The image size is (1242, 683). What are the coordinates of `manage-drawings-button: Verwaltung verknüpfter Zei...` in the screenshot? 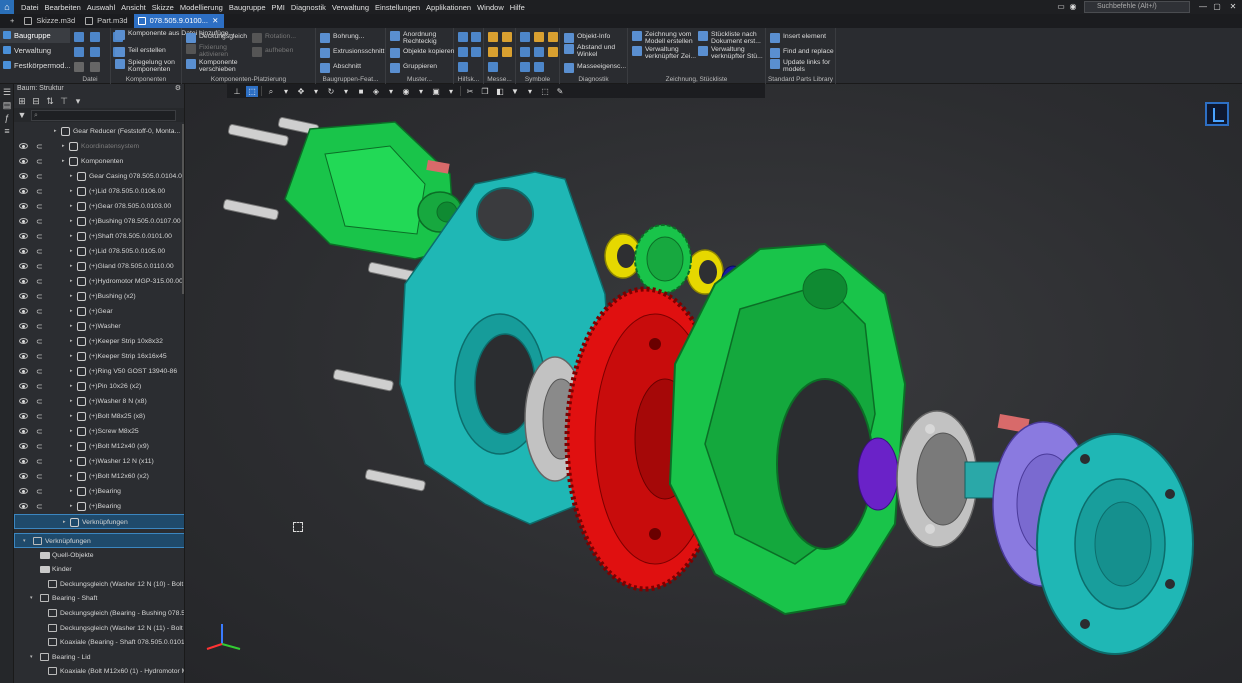 It's located at (665, 53).